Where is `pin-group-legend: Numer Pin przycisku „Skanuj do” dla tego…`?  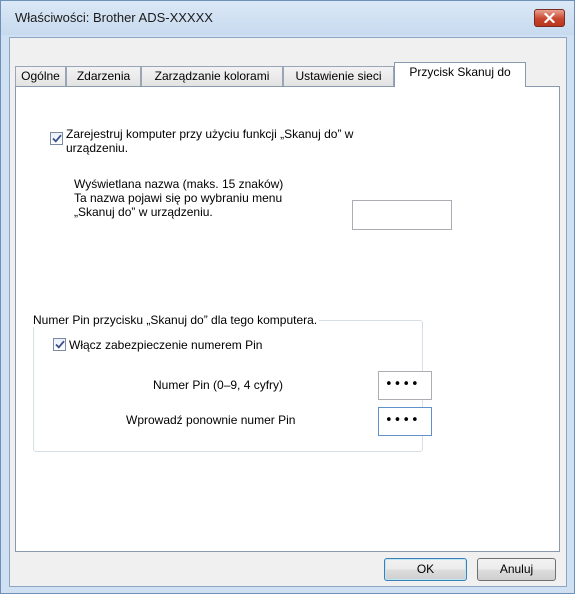 pin-group-legend: Numer Pin przycisku „Skanuj do” dla tego… is located at coordinates (175, 320).